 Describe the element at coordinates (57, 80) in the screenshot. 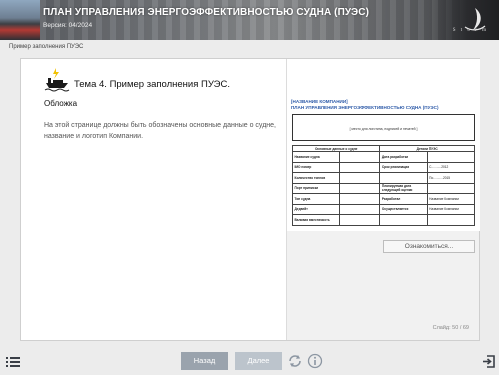

I see `ship-icon` at that location.